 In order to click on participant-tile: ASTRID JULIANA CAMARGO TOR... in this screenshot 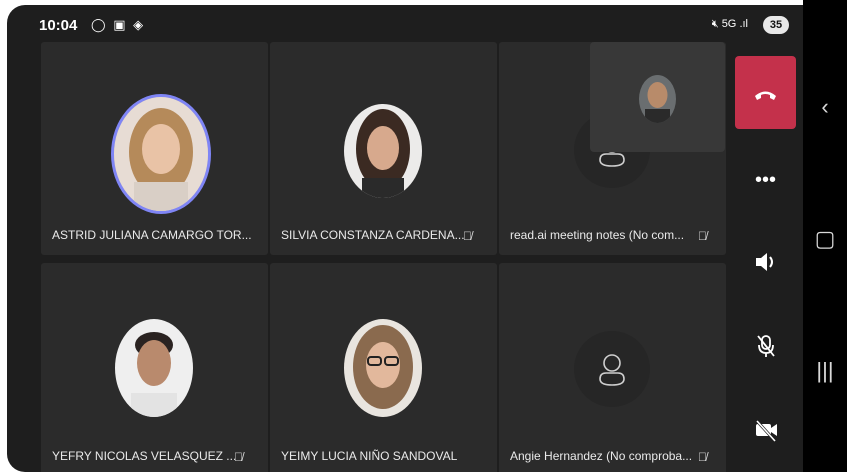, I will do `click(154, 148)`.